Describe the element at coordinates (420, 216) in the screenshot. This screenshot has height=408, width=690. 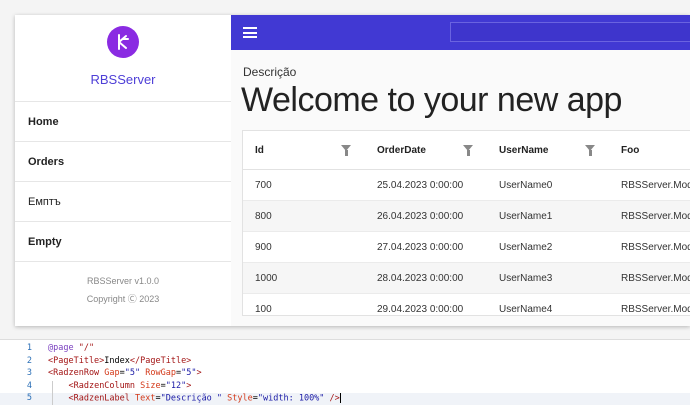
I see `table-cell-orderdate: 26.04.2023 0:00:00` at that location.